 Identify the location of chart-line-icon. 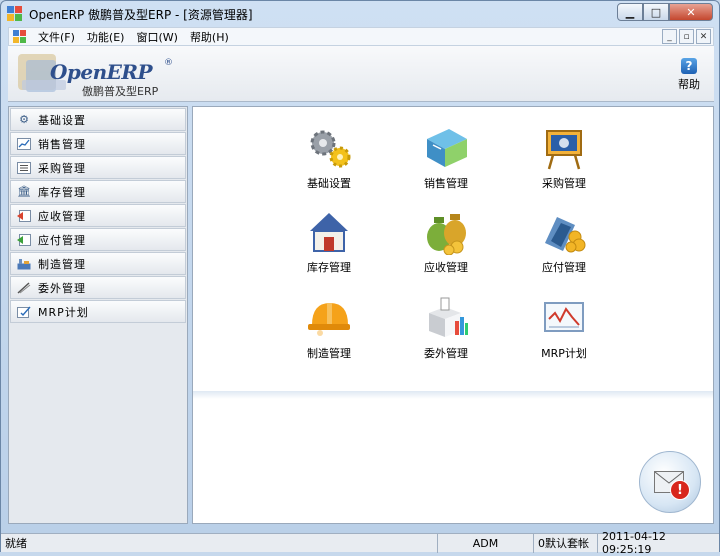
(24, 144).